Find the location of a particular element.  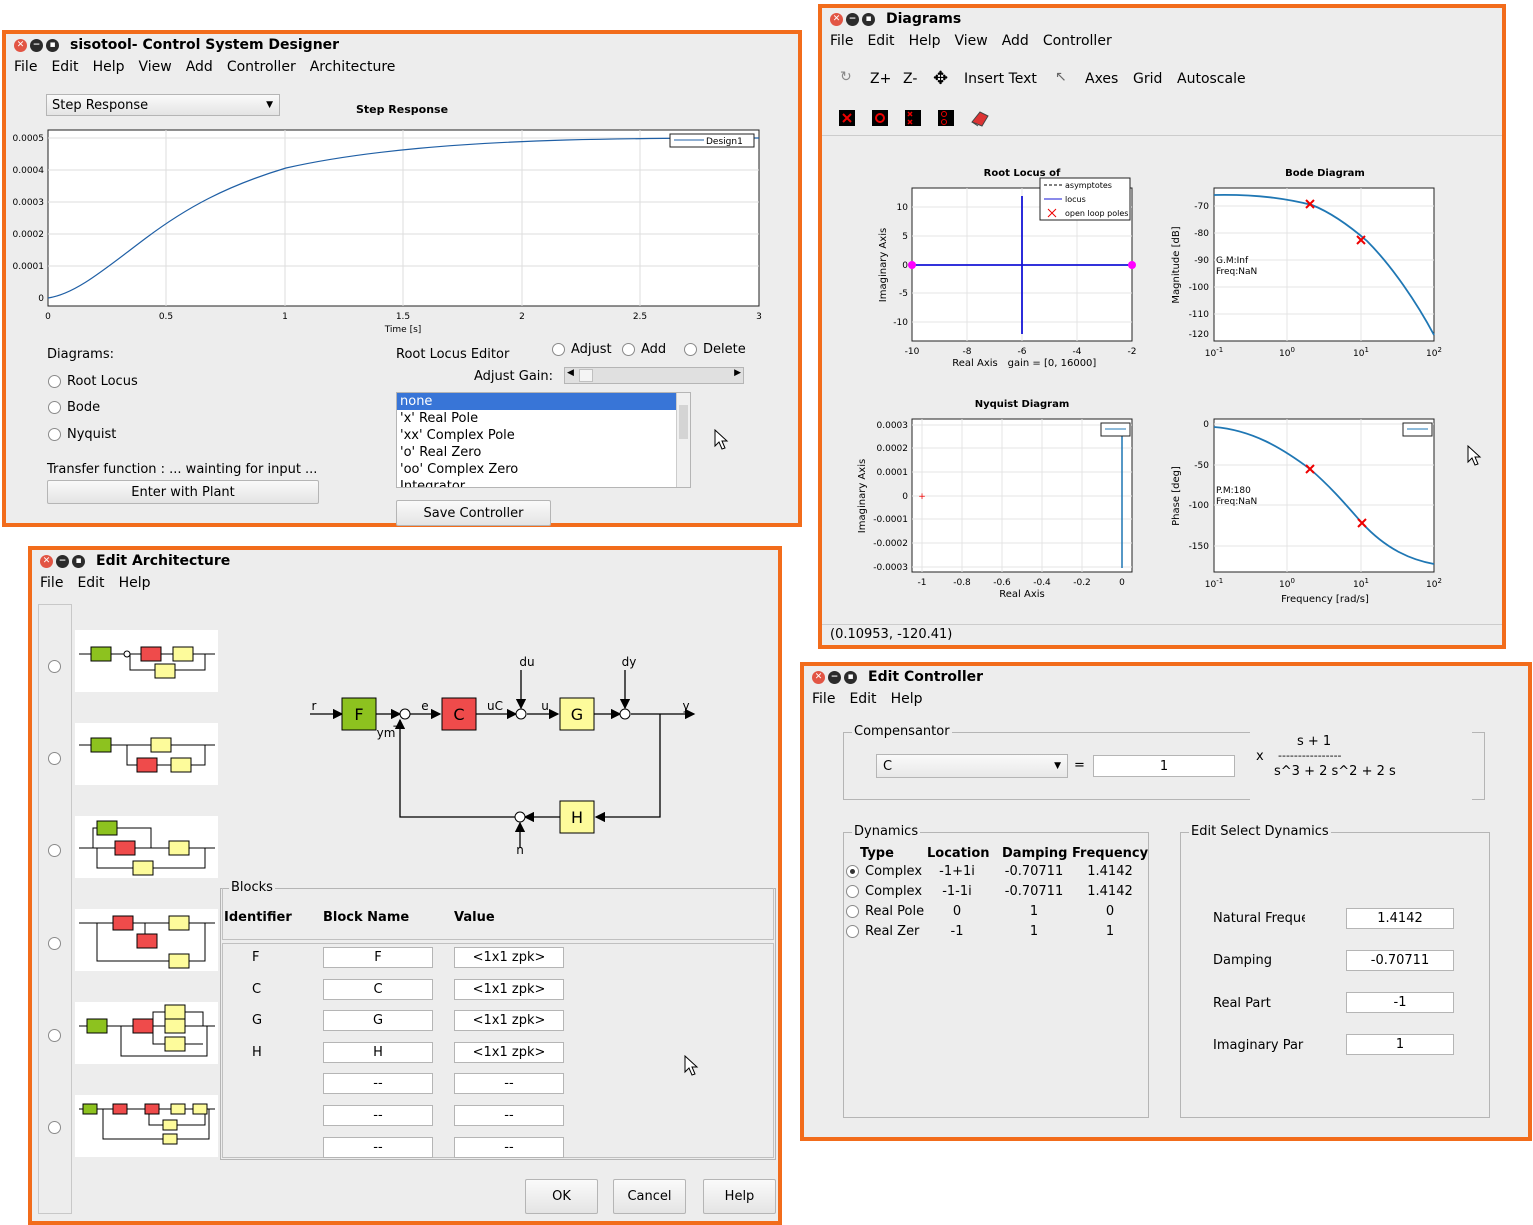

arrow-left-icon: ◀ is located at coordinates (570, 373).